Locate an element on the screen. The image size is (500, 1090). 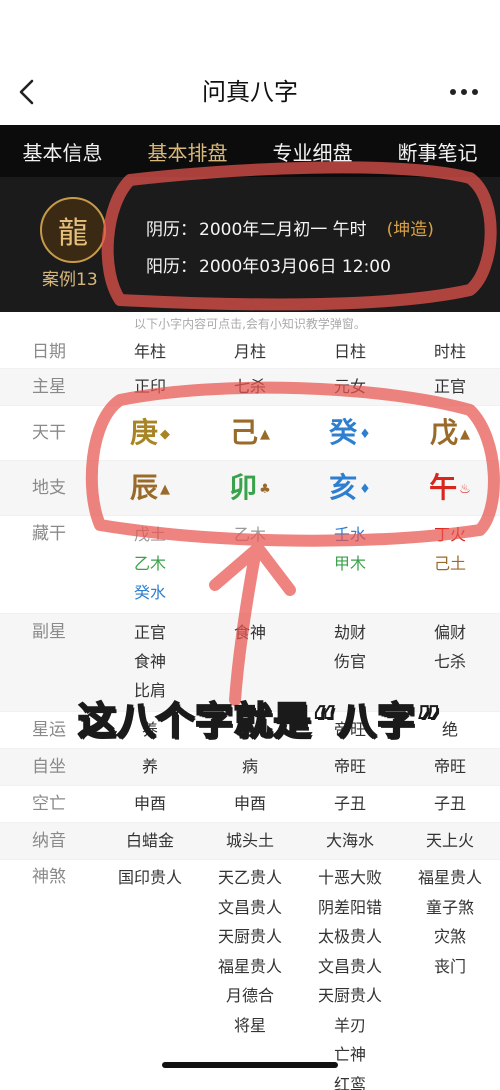
shensha-item: 童子煞 is located at coordinates (450, 908).